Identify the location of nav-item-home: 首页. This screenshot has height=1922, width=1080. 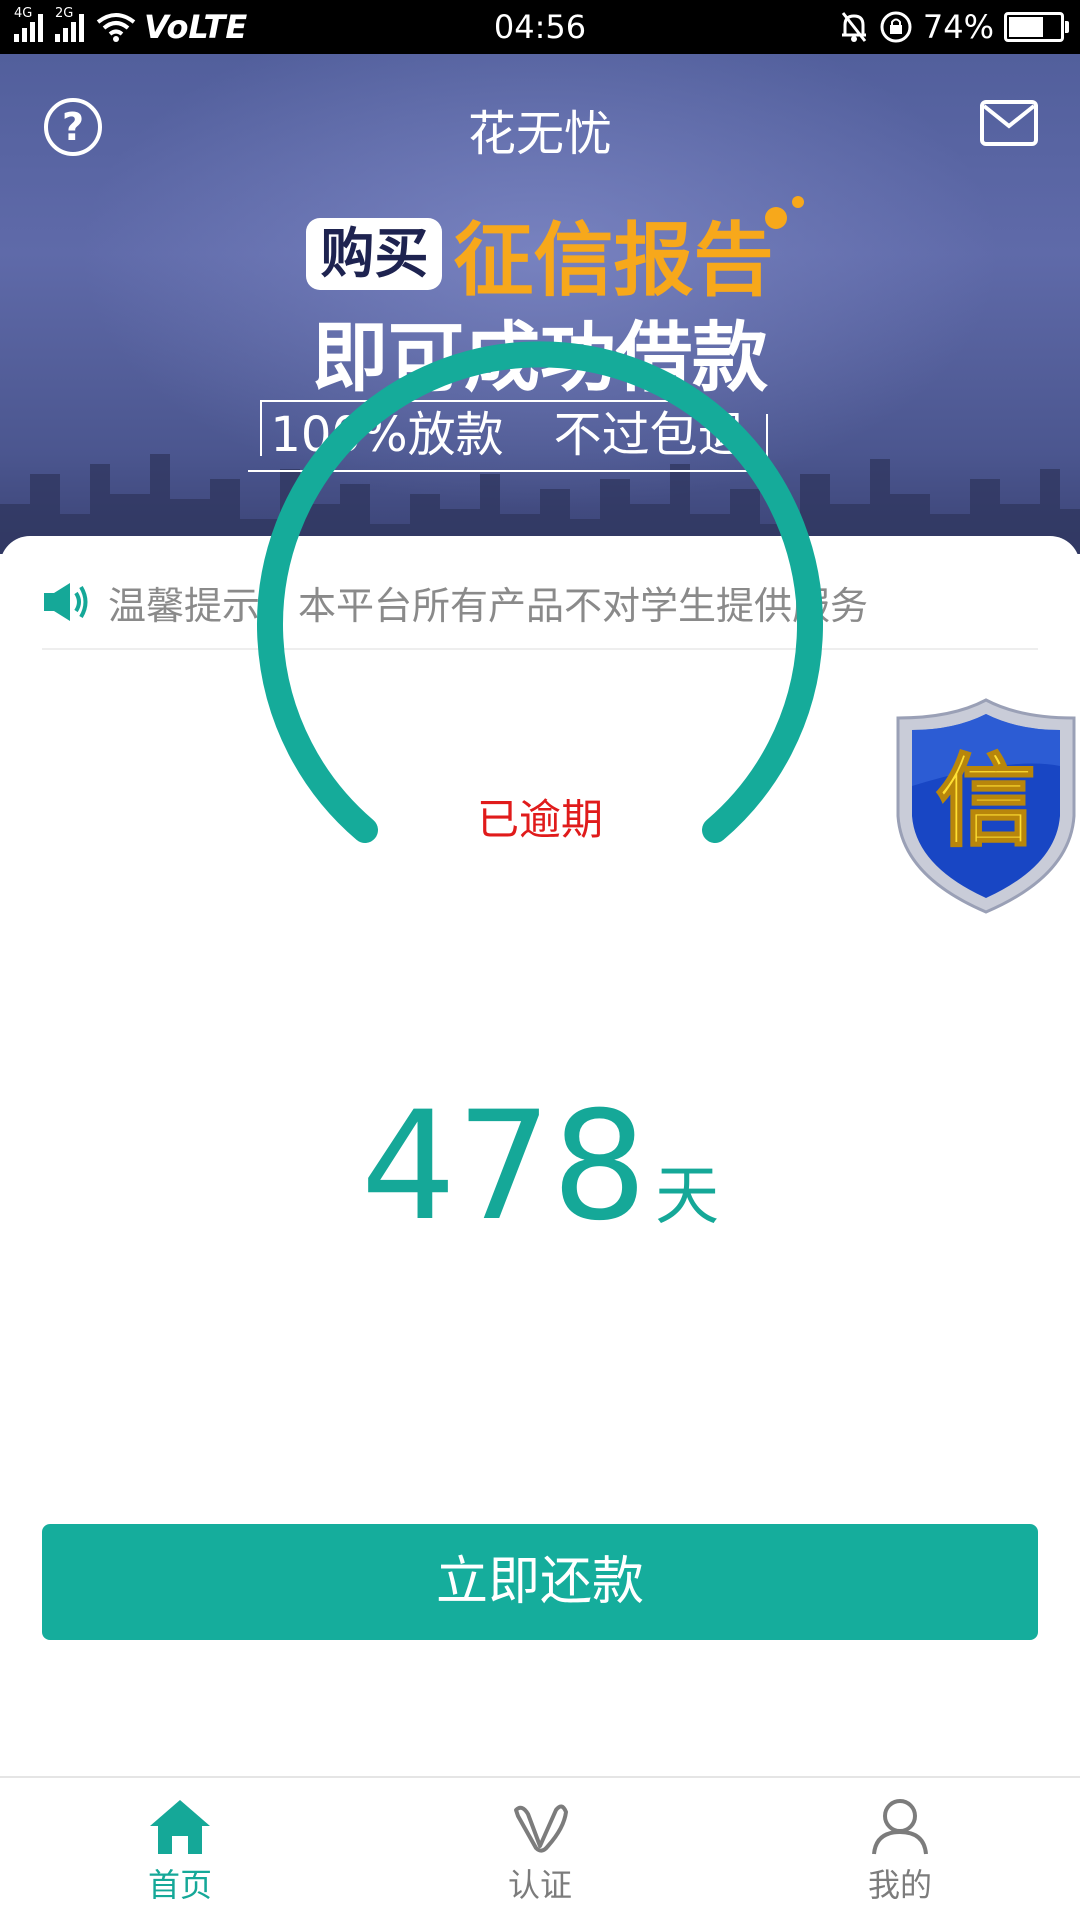
(180, 1852).